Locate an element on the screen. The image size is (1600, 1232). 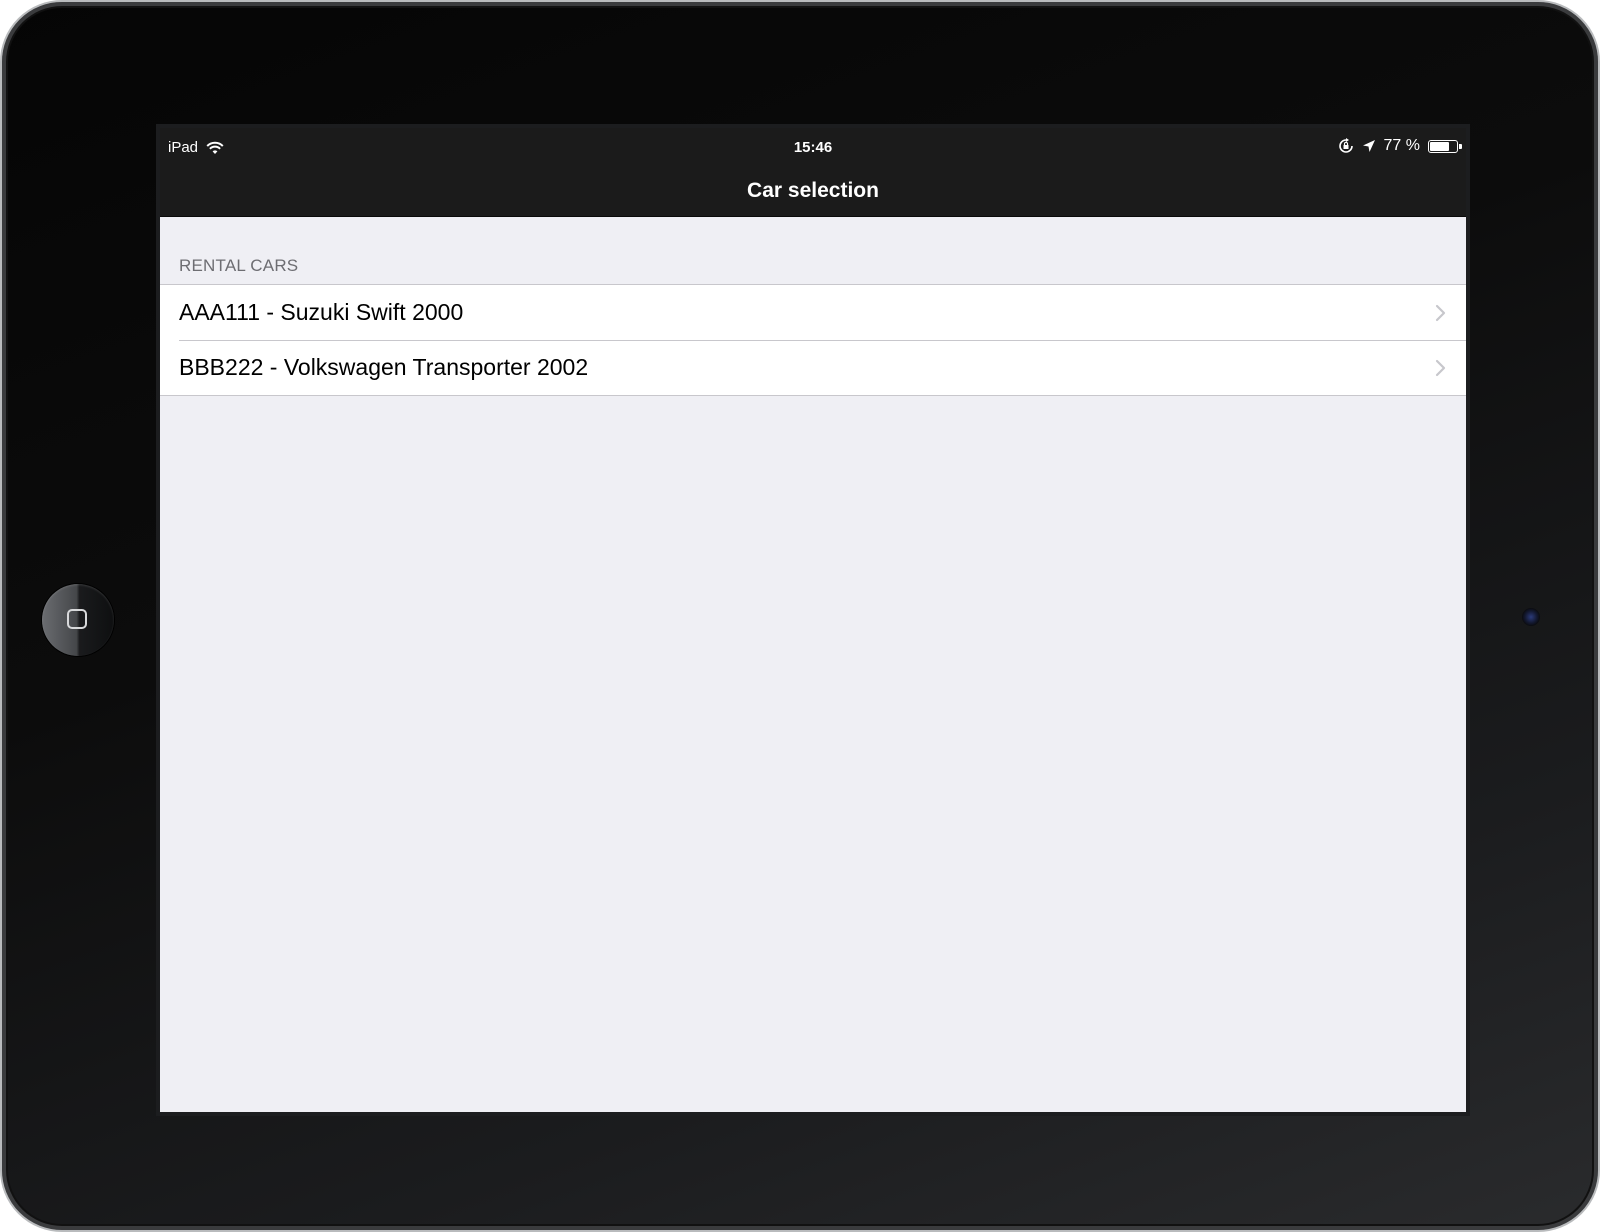
status-time: 15:46 is located at coordinates (813, 147).